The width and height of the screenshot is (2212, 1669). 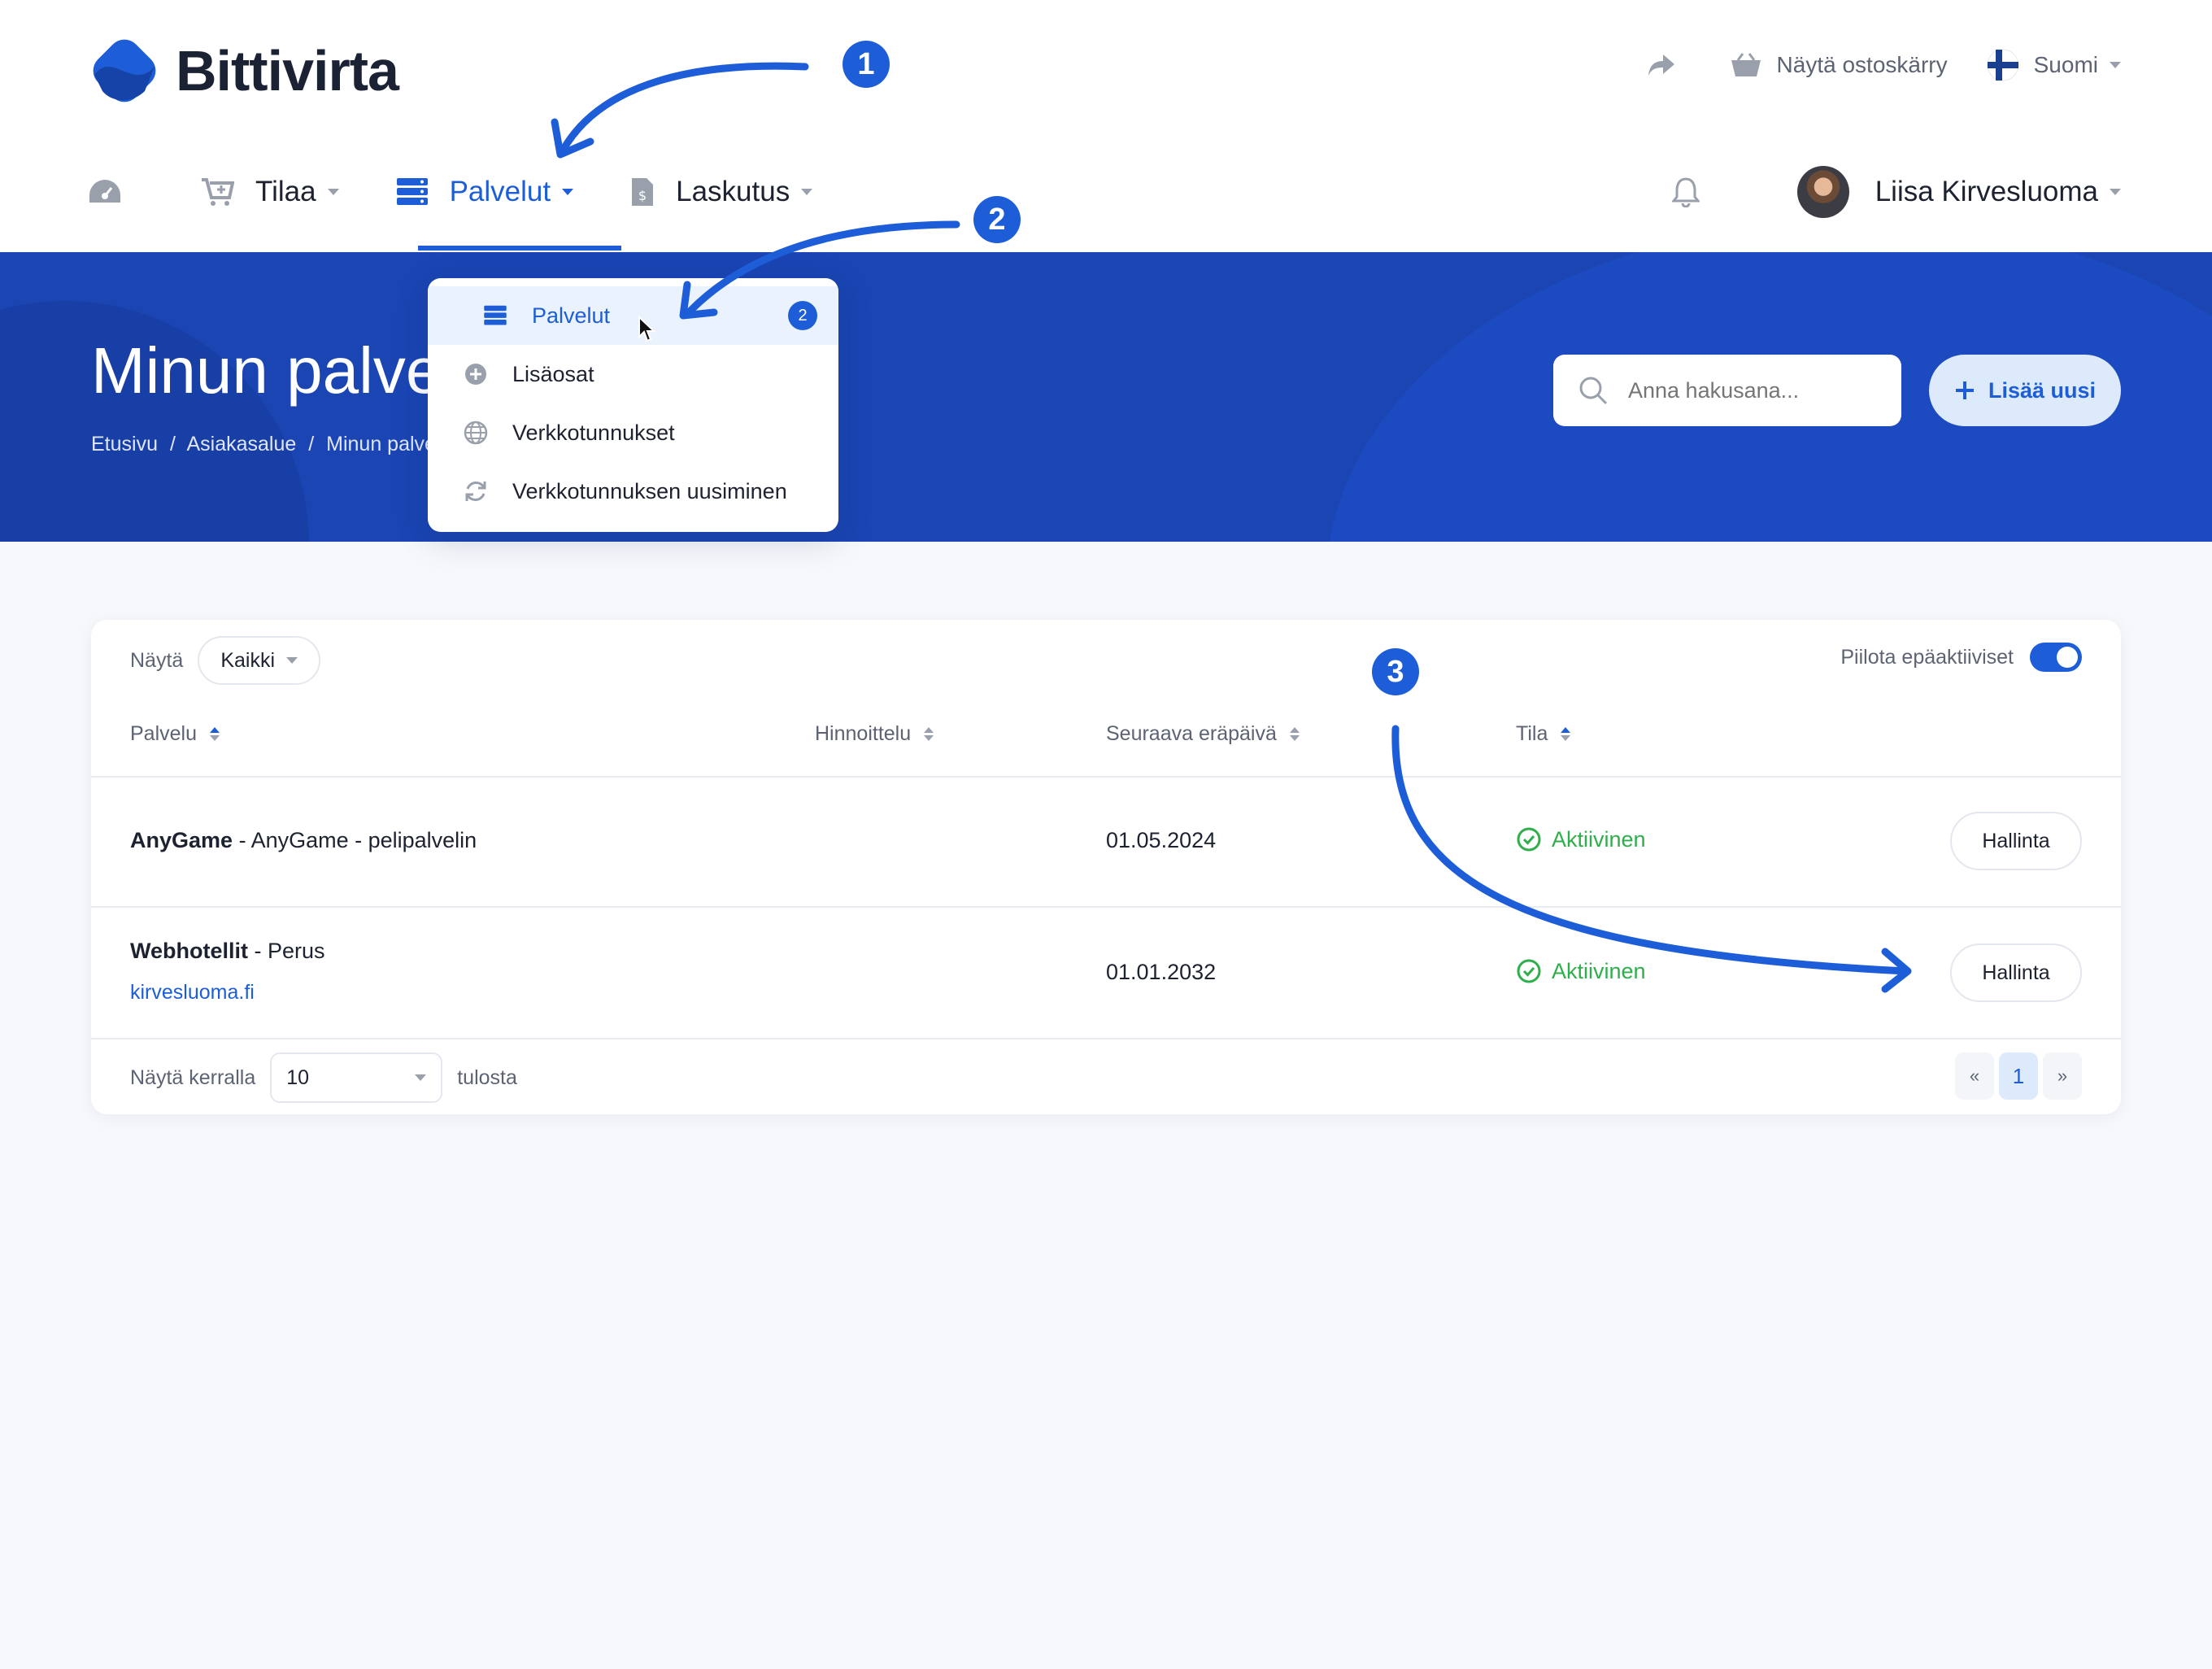 I want to click on page-size-suffix: tulosta, so click(x=487, y=1077).